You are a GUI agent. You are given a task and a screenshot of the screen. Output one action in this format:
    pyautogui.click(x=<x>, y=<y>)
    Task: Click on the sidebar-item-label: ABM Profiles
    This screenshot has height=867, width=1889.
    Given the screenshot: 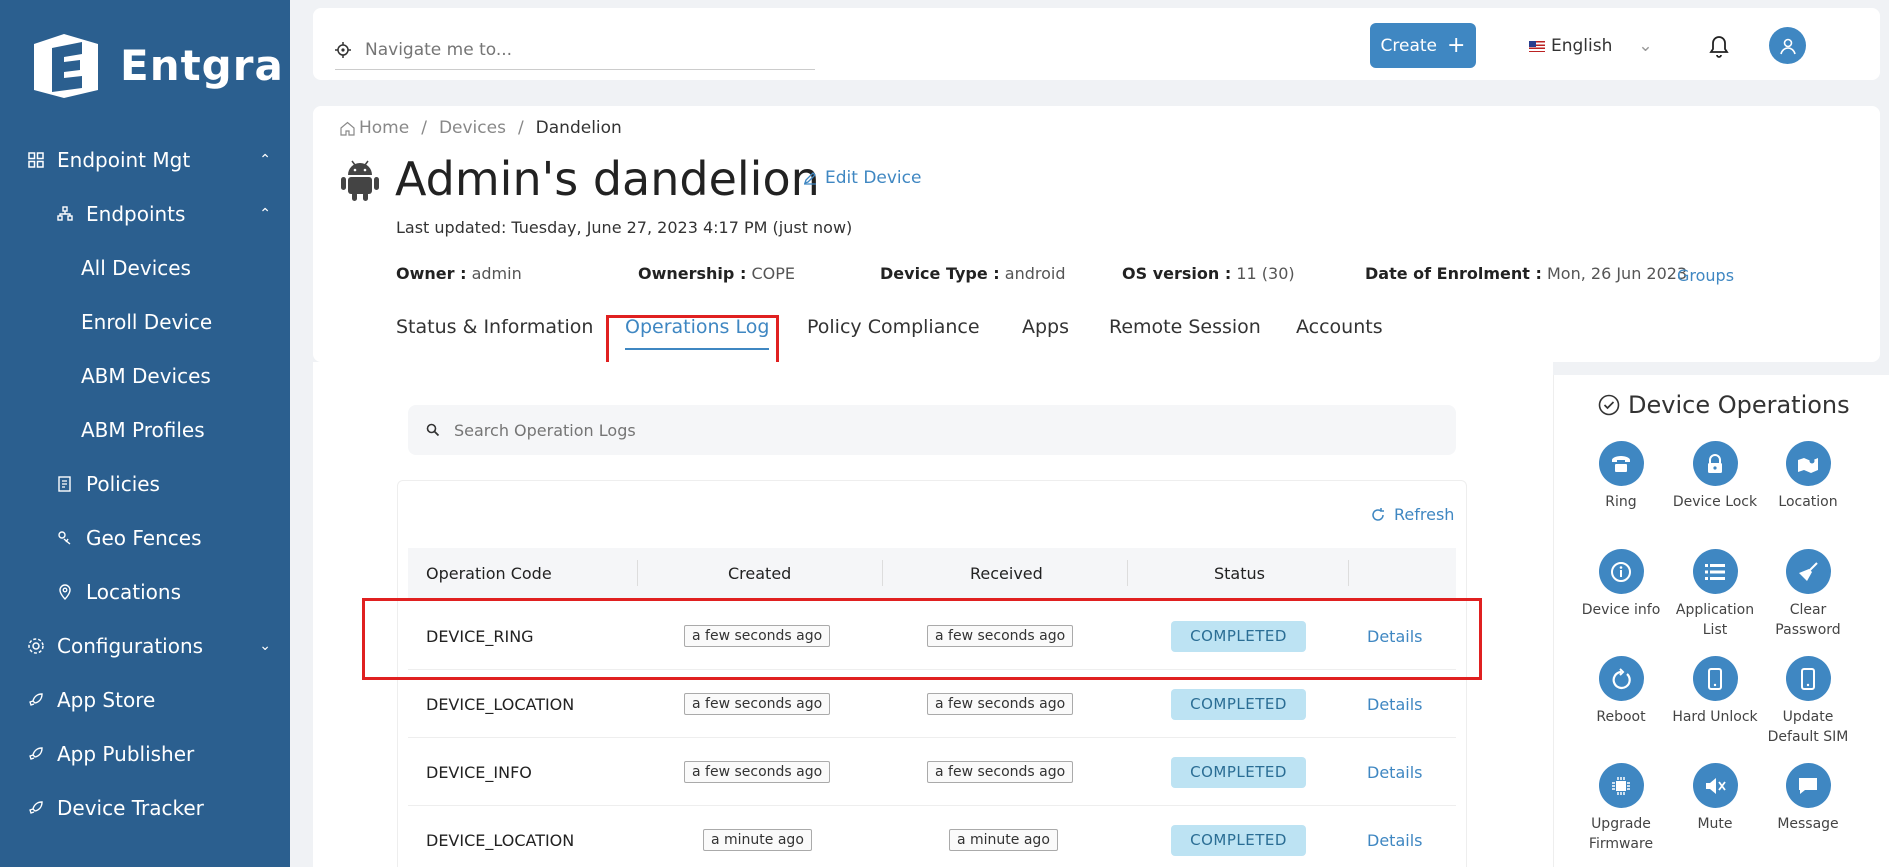 What is the action you would take?
    pyautogui.click(x=143, y=430)
    